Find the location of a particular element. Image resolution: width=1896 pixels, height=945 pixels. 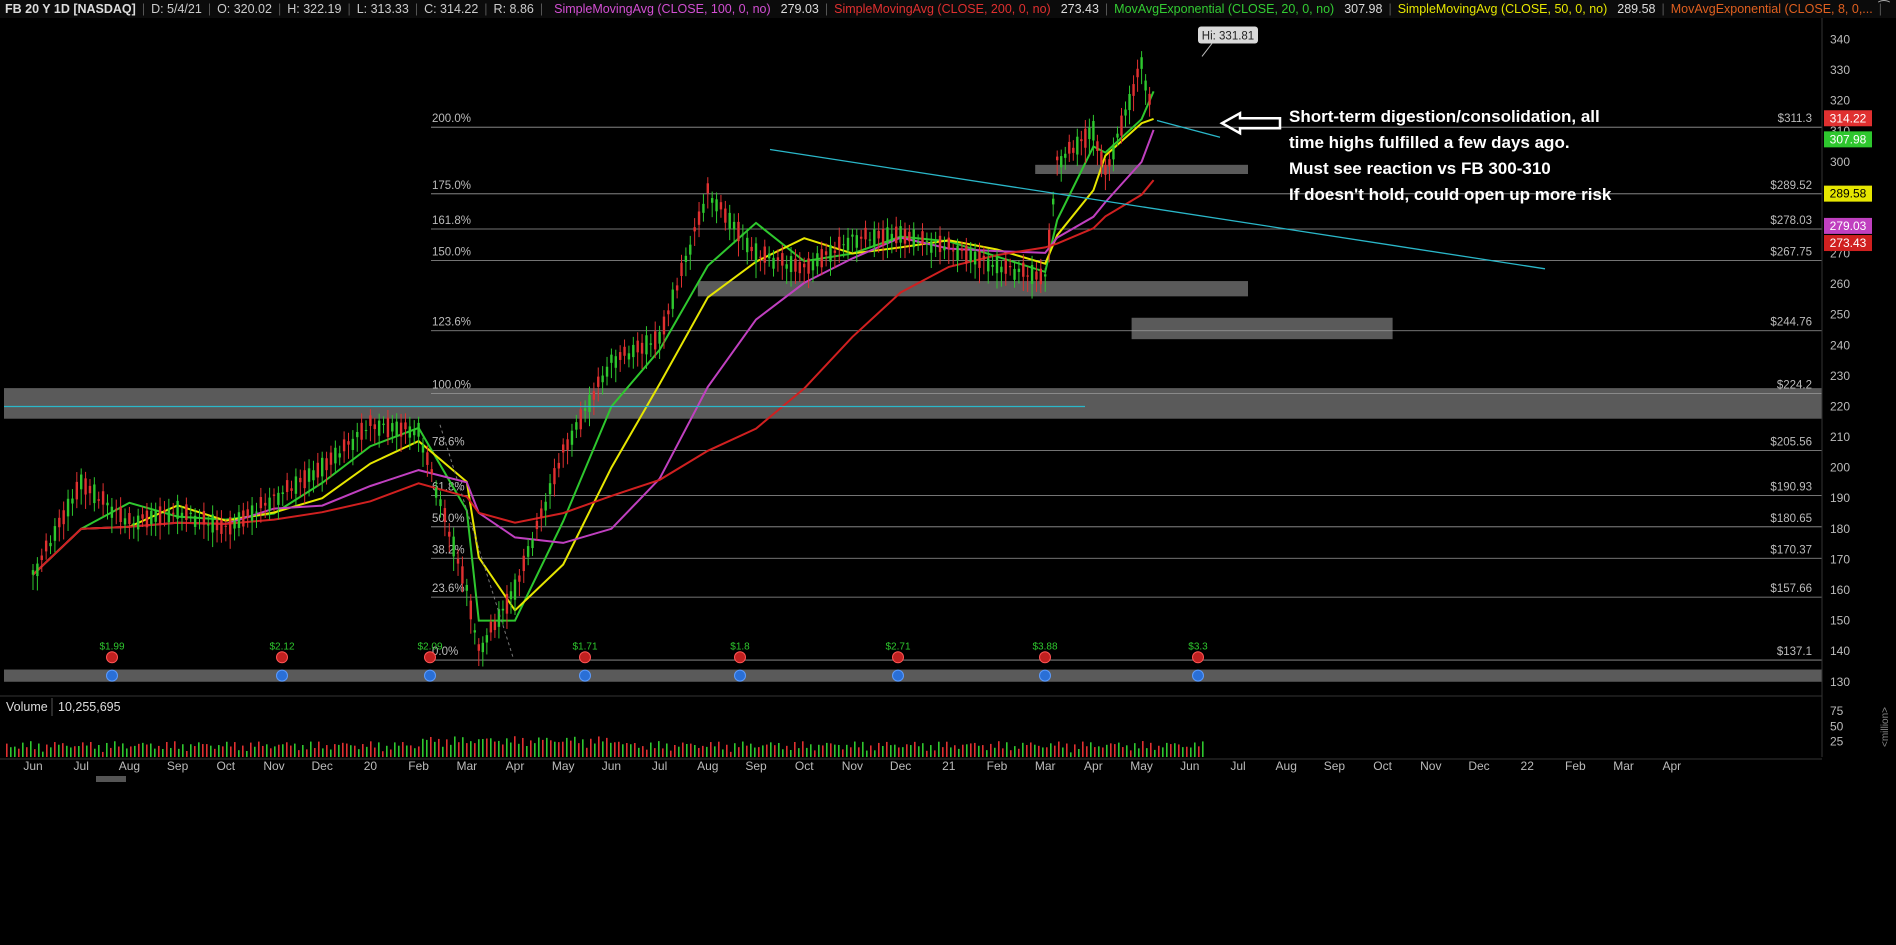

earnings-icon is located at coordinates (585, 657).